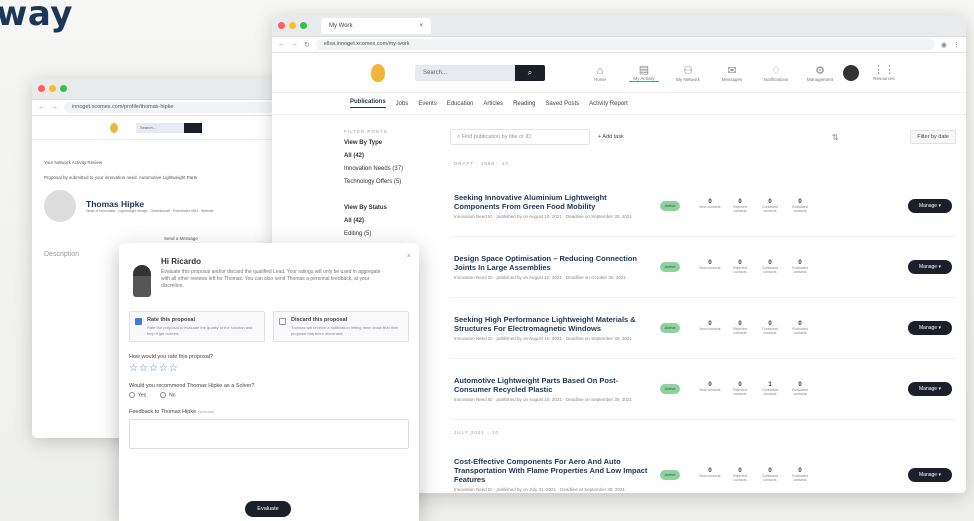 Image resolution: width=974 pixels, height=521 pixels. What do you see at coordinates (269, 395) in the screenshot?
I see `recommend-radios: Yes No` at bounding box center [269, 395].